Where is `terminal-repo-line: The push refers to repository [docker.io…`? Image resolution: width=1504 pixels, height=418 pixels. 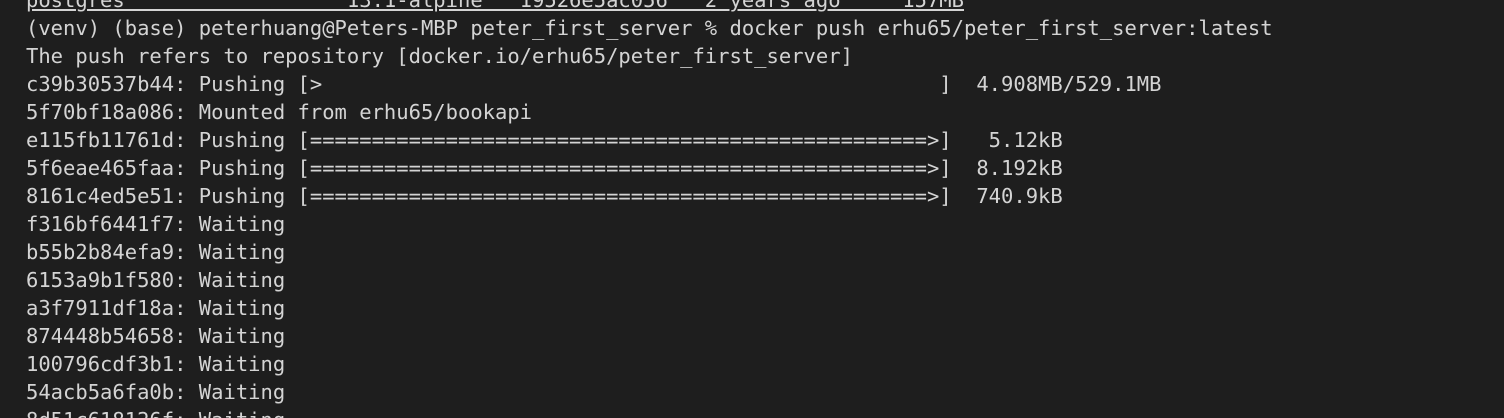 terminal-repo-line: The push refers to repository [docker.io… is located at coordinates (439, 56).